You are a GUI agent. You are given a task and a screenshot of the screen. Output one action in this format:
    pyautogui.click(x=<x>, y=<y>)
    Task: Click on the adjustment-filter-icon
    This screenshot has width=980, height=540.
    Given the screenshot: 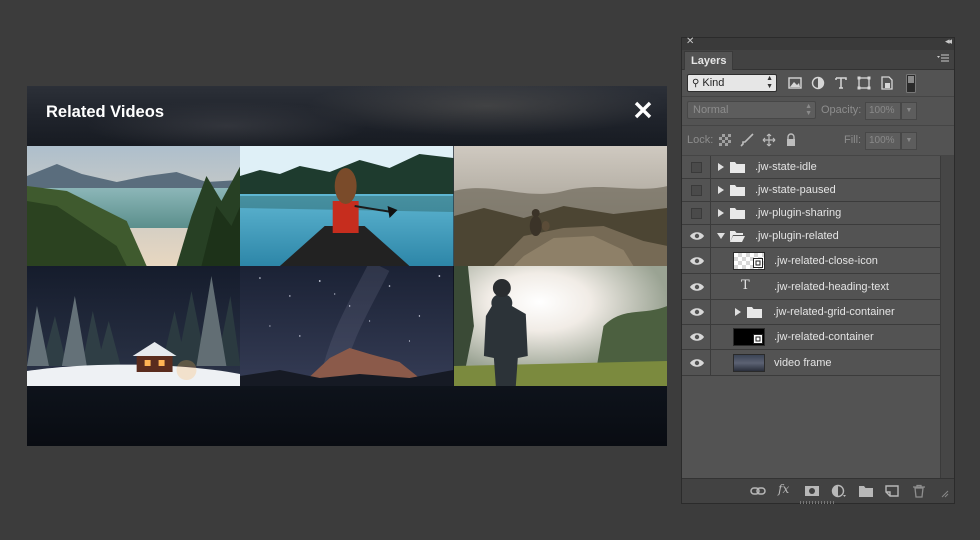 What is the action you would take?
    pyautogui.click(x=818, y=83)
    